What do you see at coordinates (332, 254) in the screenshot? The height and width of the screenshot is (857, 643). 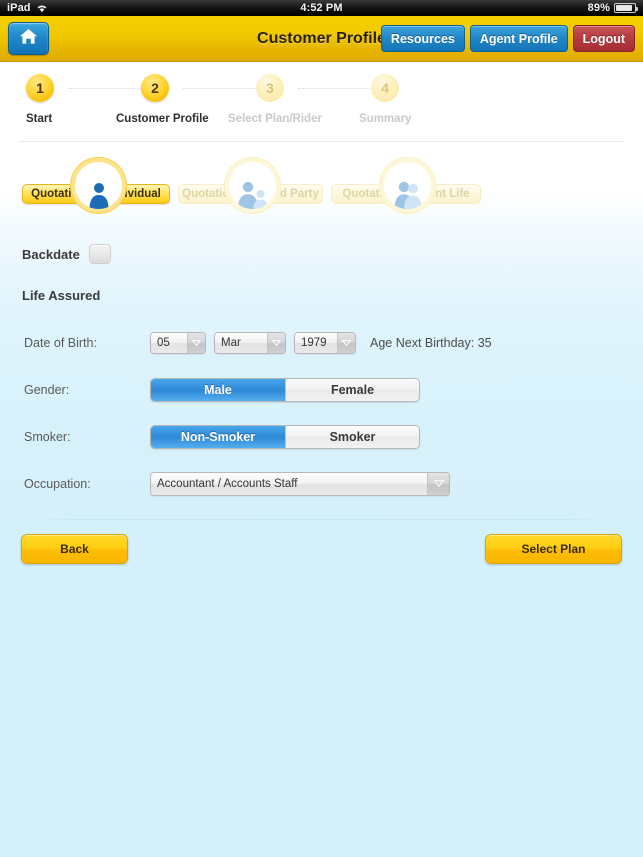 I see `backdate-row: Backdate` at bounding box center [332, 254].